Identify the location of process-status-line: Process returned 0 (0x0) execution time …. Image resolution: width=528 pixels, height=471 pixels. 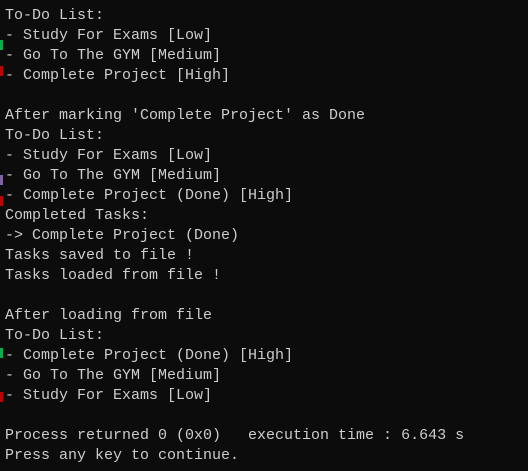
(235, 435).